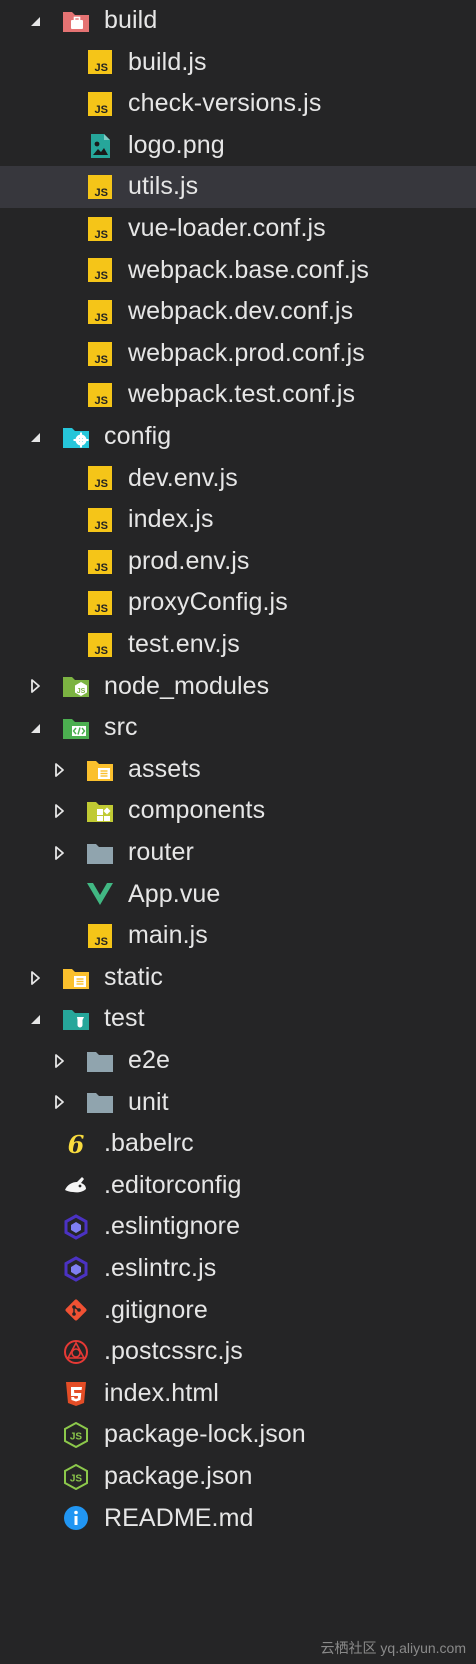 The width and height of the screenshot is (476, 1664). I want to click on tree-item-label: utils.js, so click(163, 186).